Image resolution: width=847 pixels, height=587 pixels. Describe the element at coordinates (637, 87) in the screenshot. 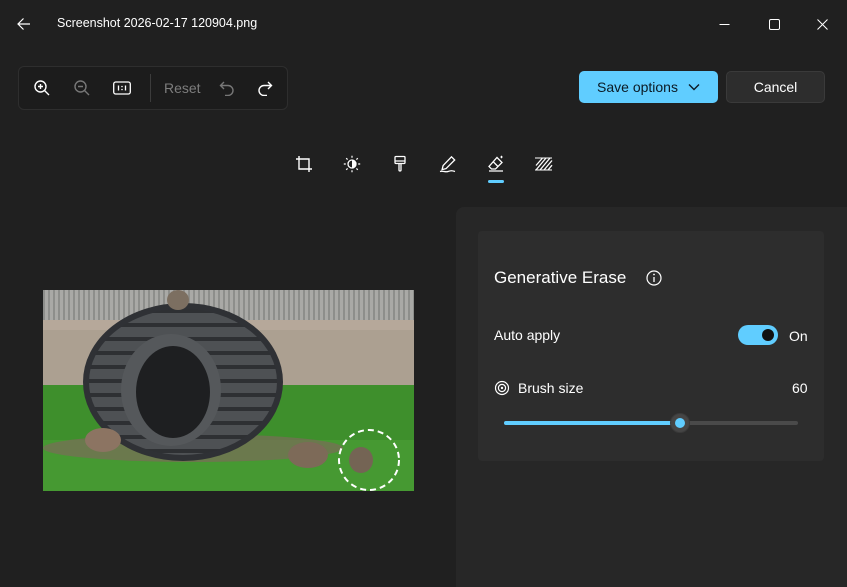

I see `save-options-label: Save options` at that location.